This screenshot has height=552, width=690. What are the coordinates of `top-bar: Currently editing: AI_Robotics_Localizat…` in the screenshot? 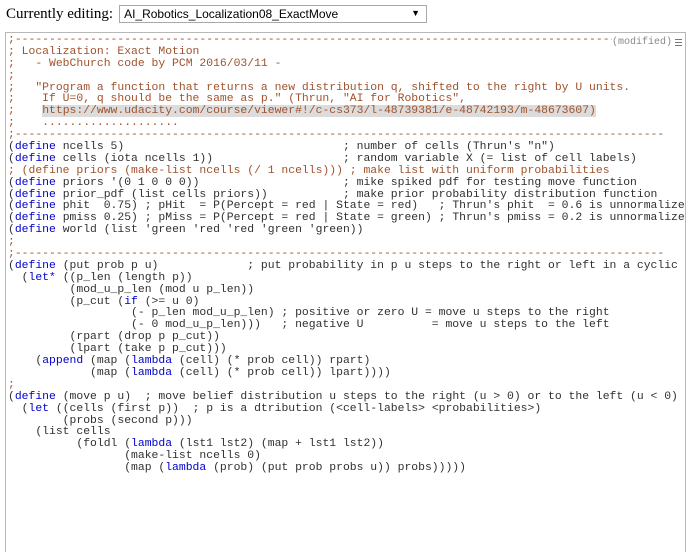 It's located at (217, 14).